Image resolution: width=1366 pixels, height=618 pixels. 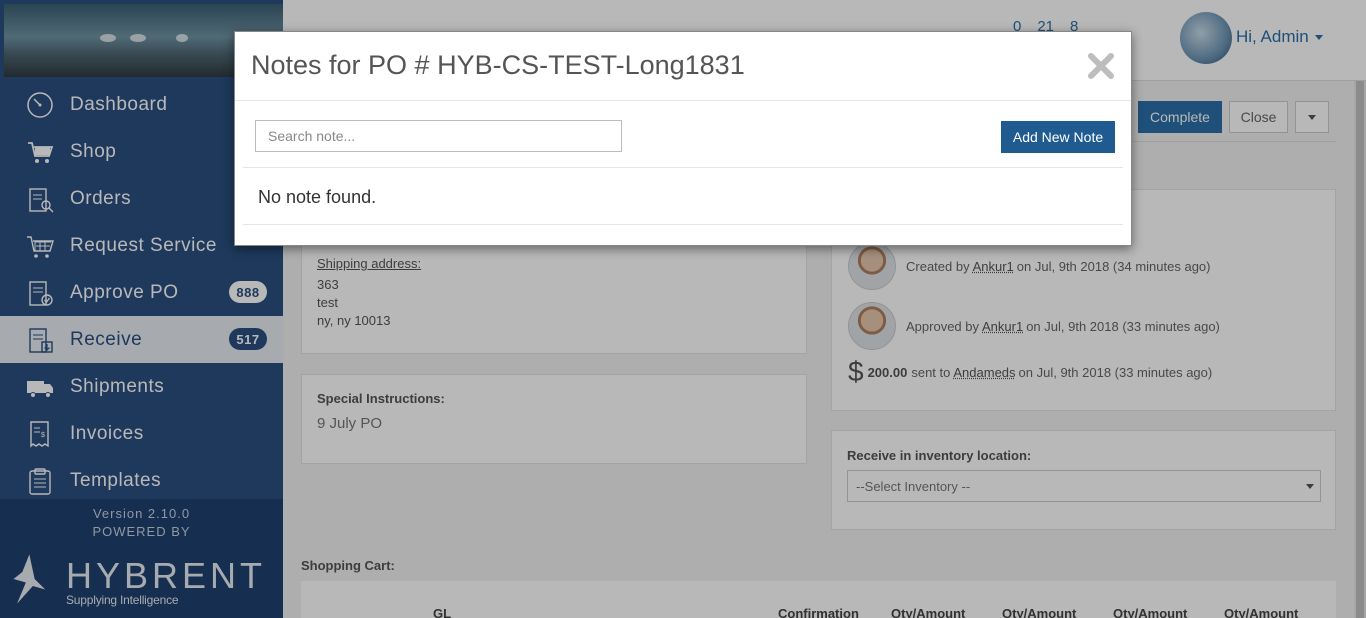 I want to click on modal-close-button, so click(x=1101, y=66).